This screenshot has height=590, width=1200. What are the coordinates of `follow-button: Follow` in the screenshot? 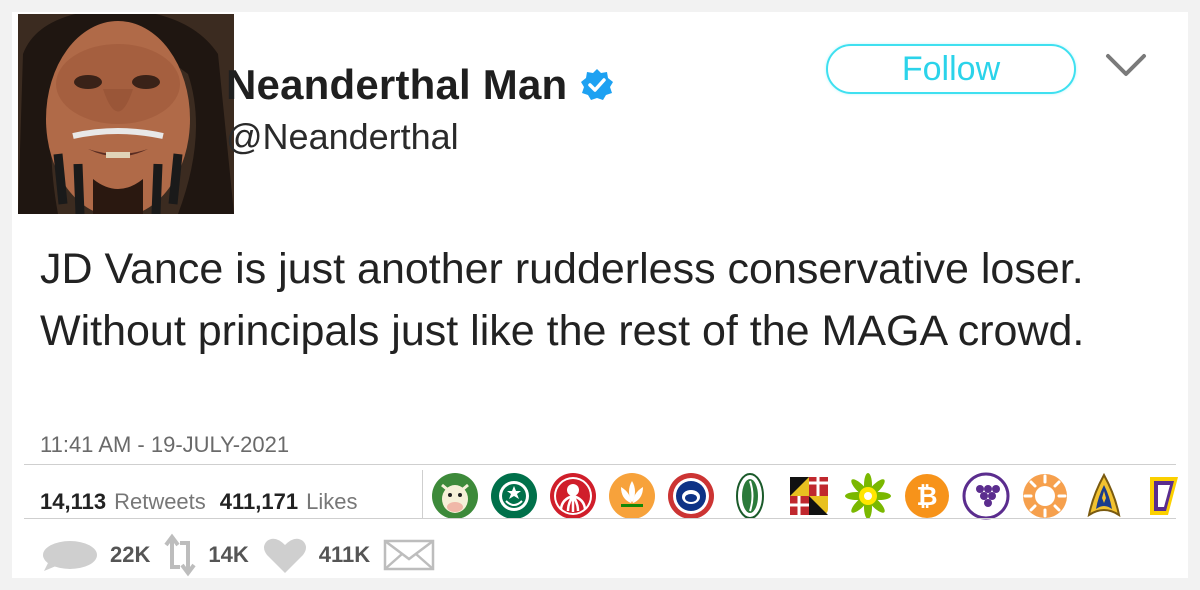 It's located at (951, 69).